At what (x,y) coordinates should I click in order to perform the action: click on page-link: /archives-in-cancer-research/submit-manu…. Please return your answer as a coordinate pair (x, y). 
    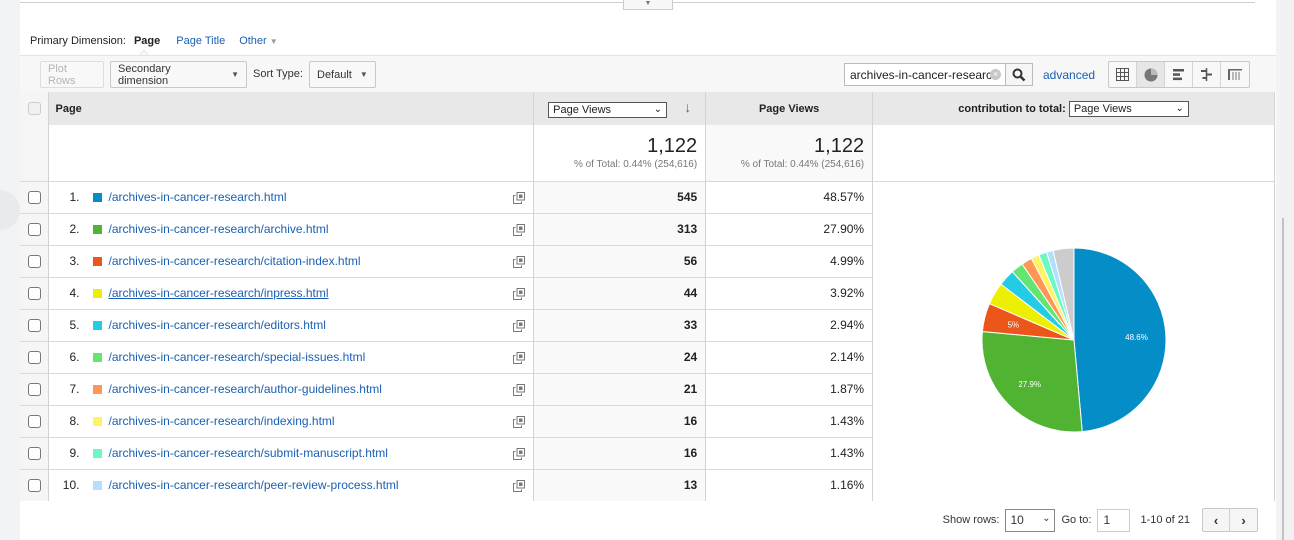
    Looking at the image, I should click on (247, 453).